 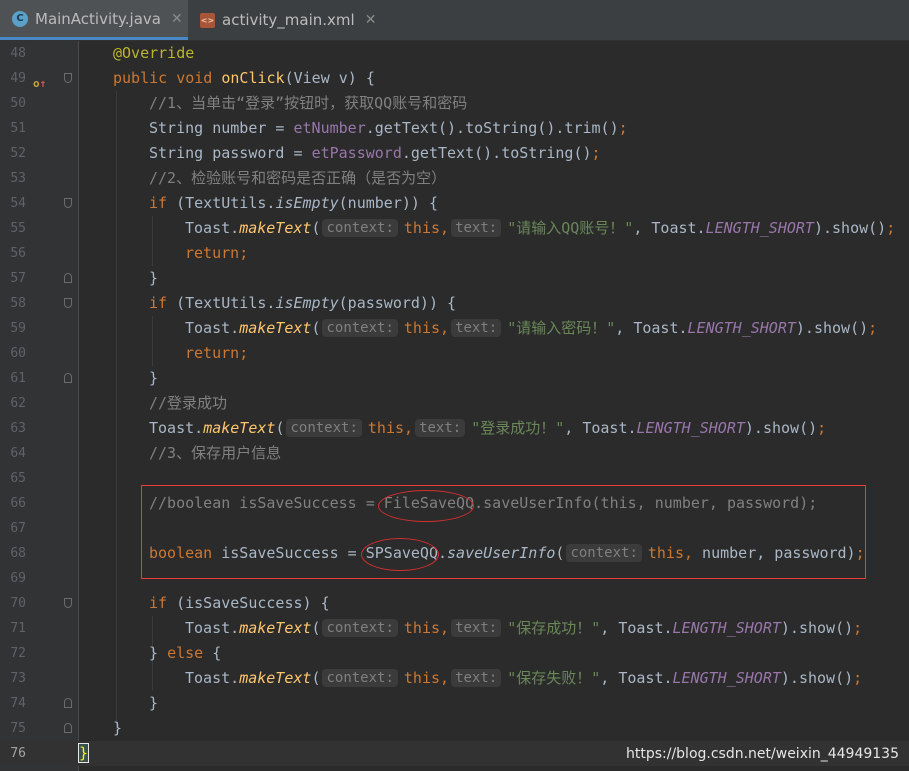 What do you see at coordinates (18, 103) in the screenshot?
I see `line-number: 50` at bounding box center [18, 103].